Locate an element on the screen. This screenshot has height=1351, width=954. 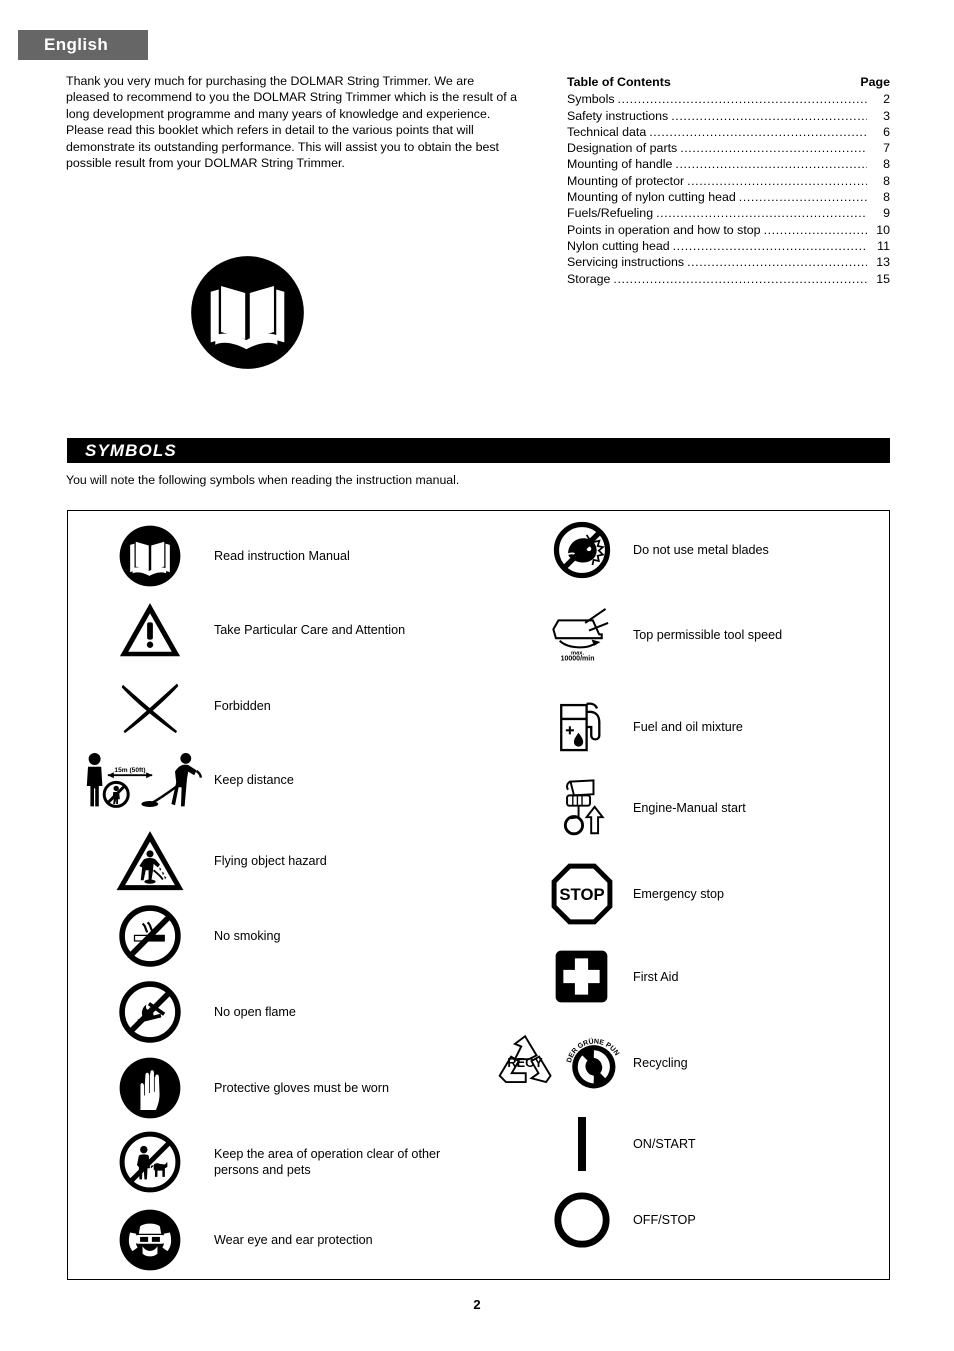
symbol-label: First Aid is located at coordinates (656, 976).